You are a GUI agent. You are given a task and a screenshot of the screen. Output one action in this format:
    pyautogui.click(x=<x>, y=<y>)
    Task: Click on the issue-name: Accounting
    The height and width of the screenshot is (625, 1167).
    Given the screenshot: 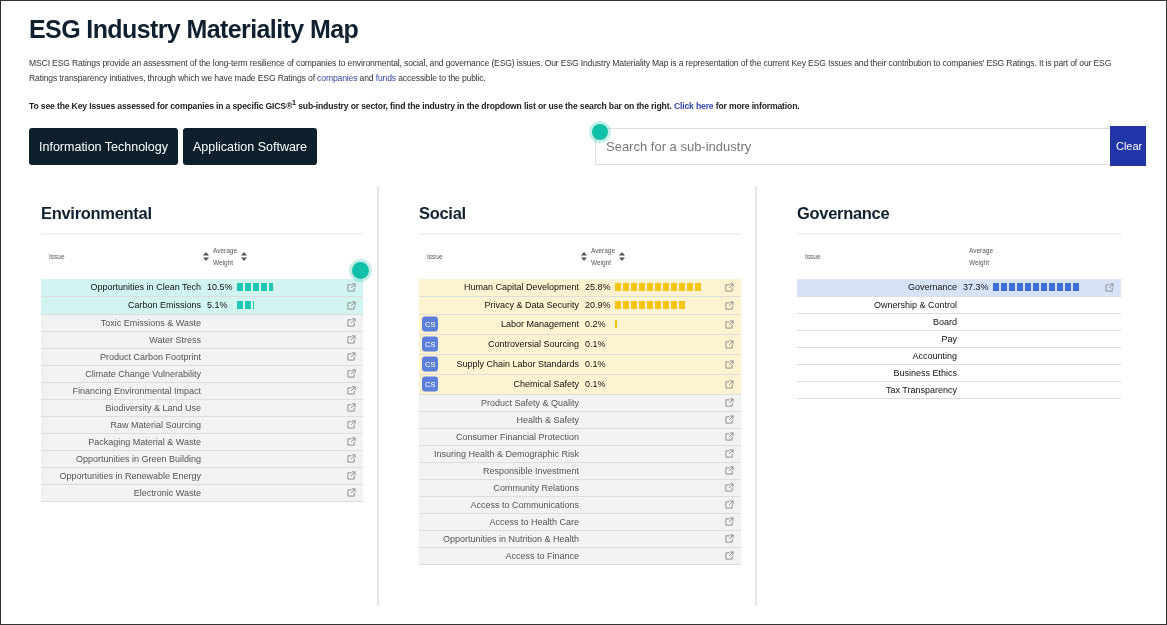 What is the action you would take?
    pyautogui.click(x=934, y=355)
    